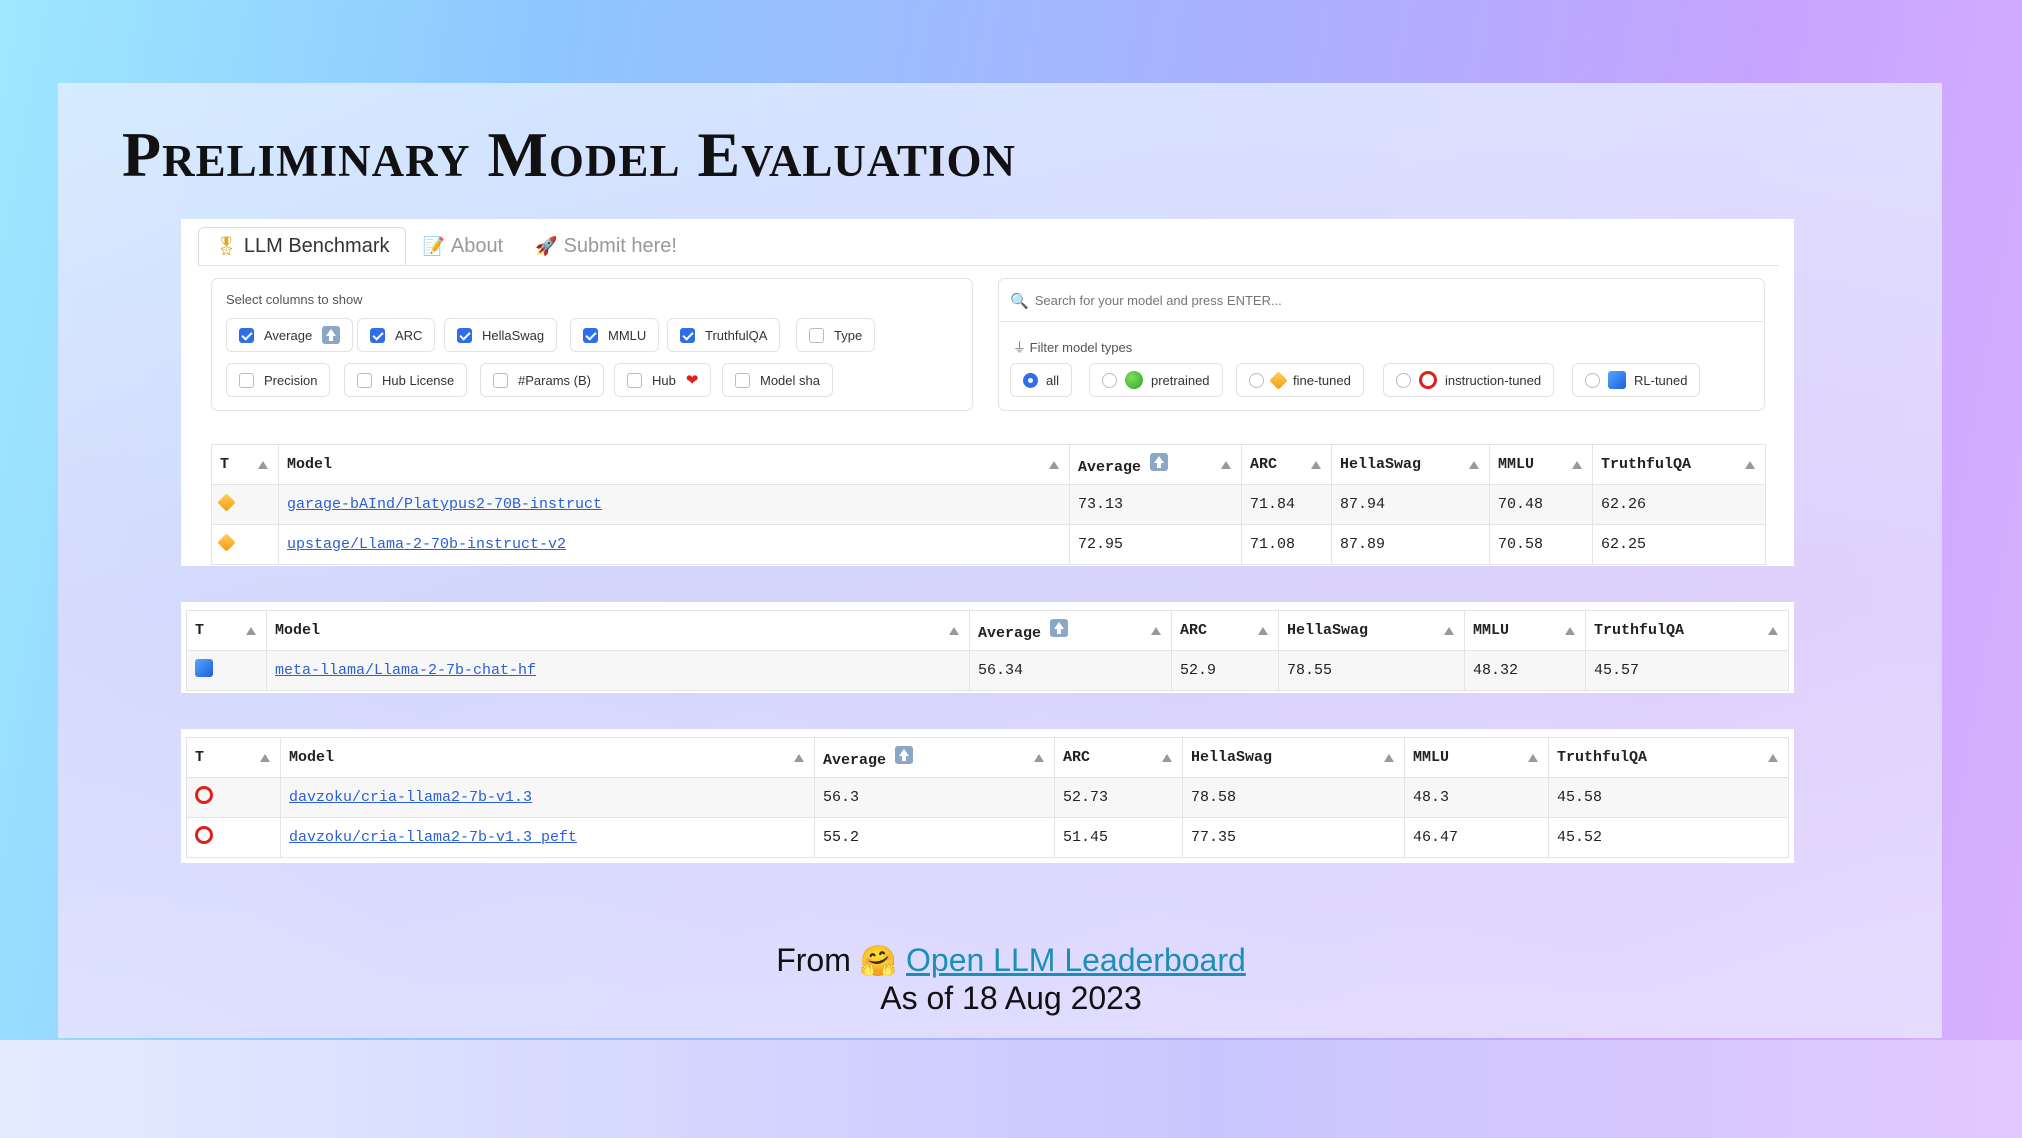 This screenshot has height=1138, width=2022. What do you see at coordinates (316, 246) in the screenshot?
I see `tab-label: LLM Benchmark` at bounding box center [316, 246].